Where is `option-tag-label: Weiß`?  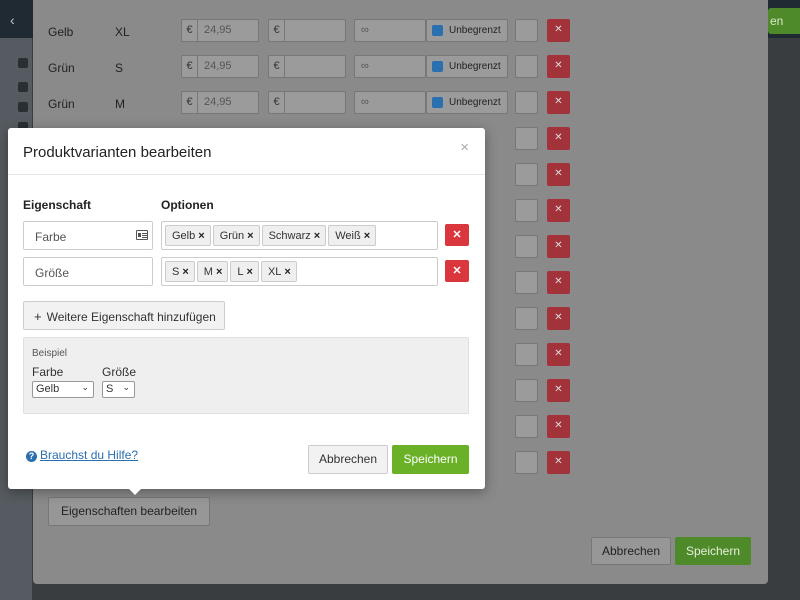
option-tag-label: Weiß is located at coordinates (348, 236).